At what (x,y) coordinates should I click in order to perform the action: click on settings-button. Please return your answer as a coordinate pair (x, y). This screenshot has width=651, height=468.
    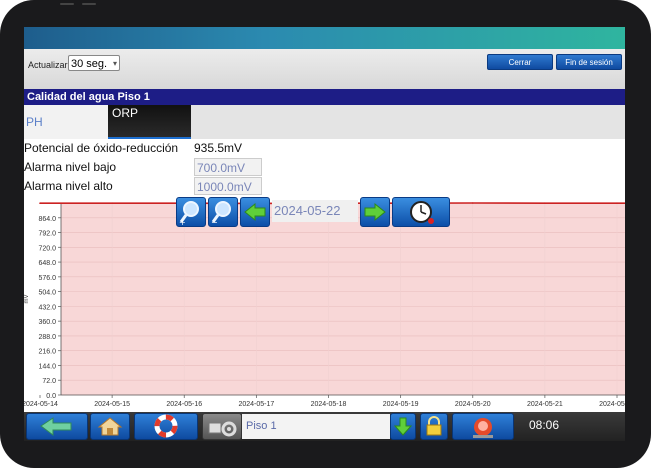
    Looking at the image, I should click on (222, 426).